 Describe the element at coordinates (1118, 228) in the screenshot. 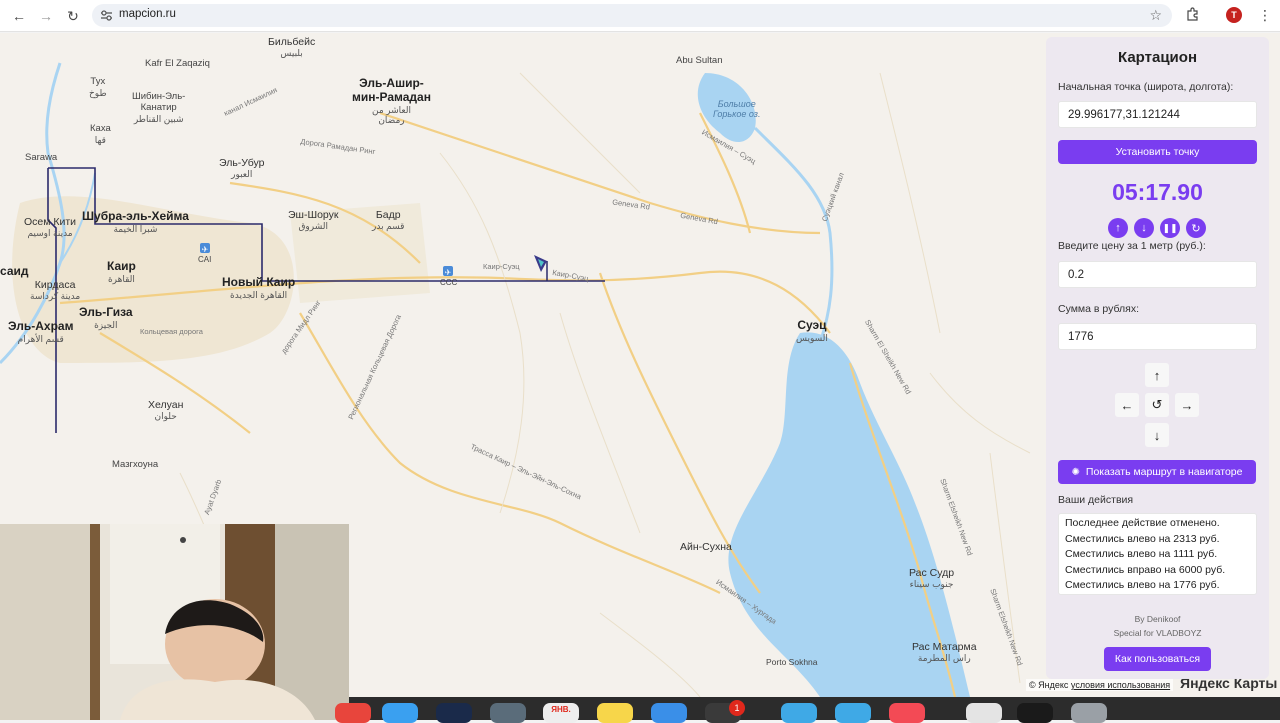

I see `up-arrow-icon: ↑` at that location.